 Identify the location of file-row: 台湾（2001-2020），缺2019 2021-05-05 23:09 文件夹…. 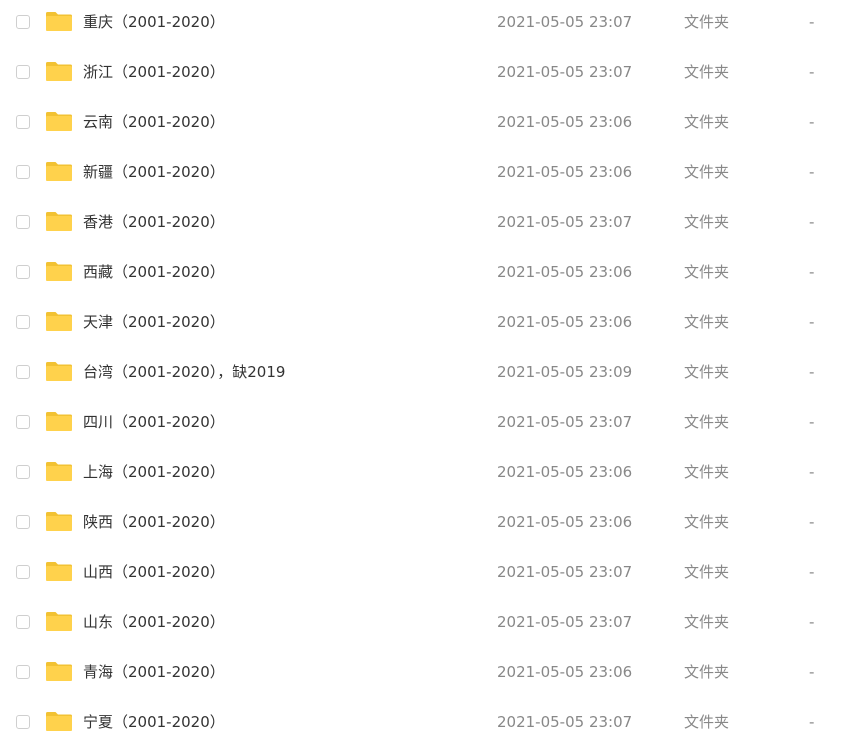
(430, 375).